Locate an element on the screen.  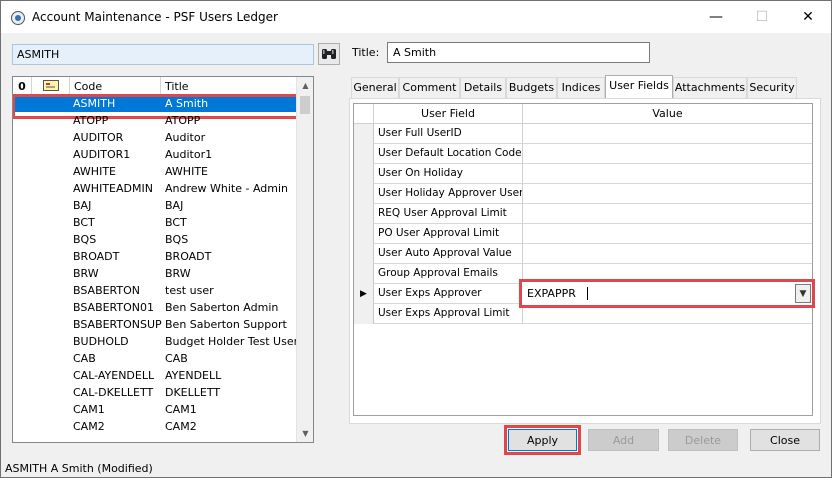
user-field-column-header: User Field is located at coordinates (448, 114).